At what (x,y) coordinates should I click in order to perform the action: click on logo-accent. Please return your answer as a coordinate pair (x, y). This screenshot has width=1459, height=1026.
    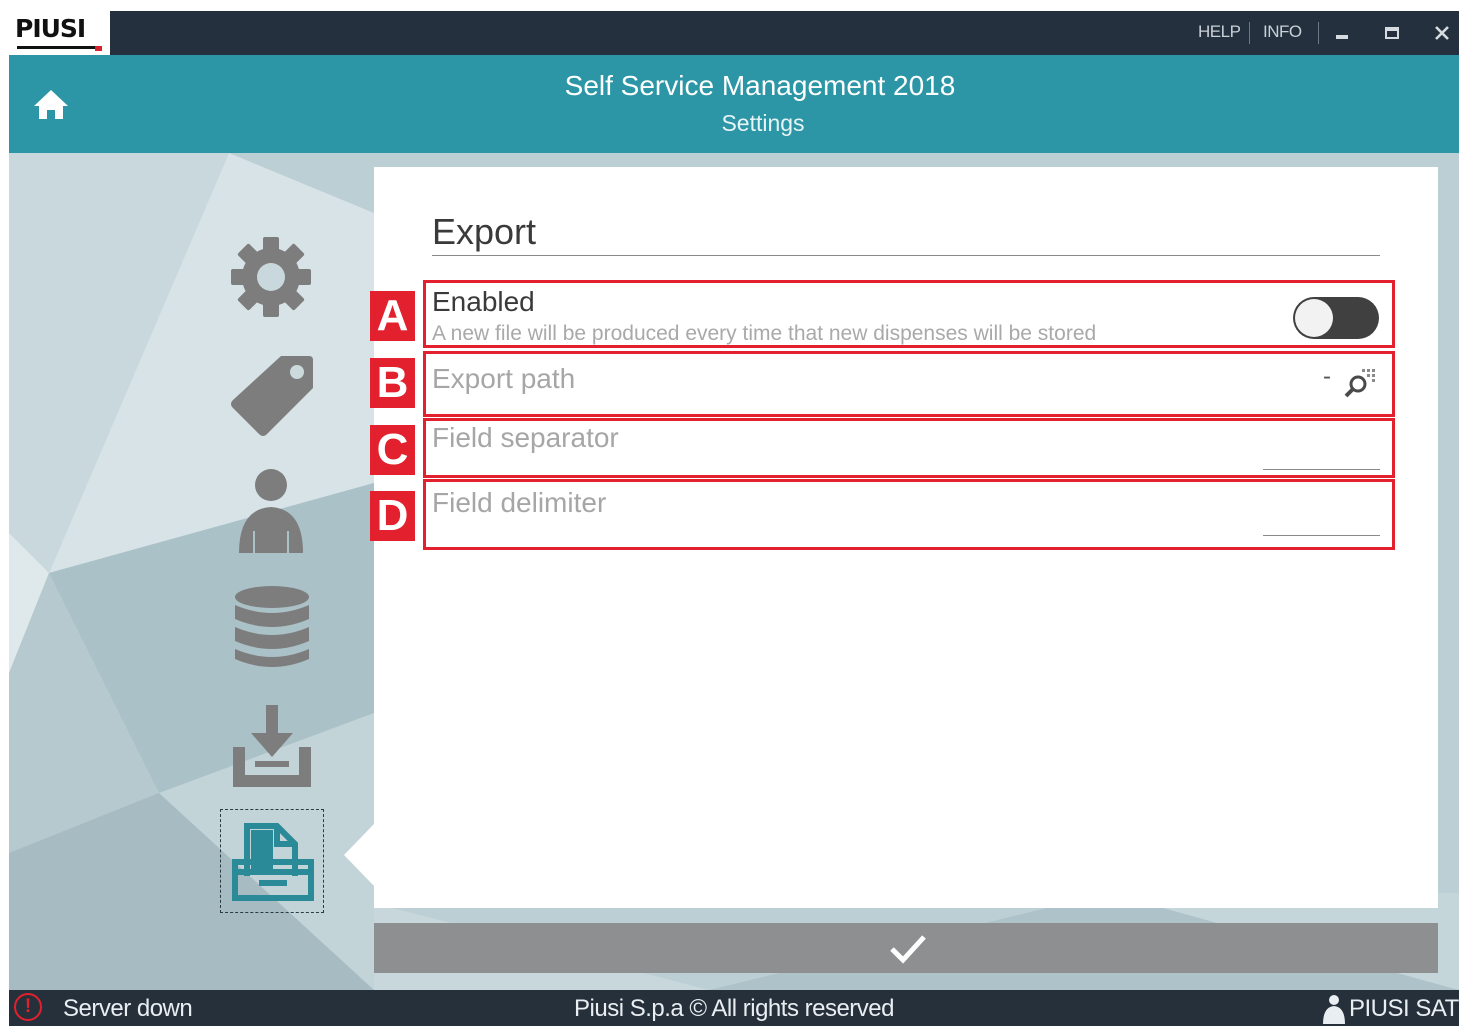
    Looking at the image, I should click on (98, 48).